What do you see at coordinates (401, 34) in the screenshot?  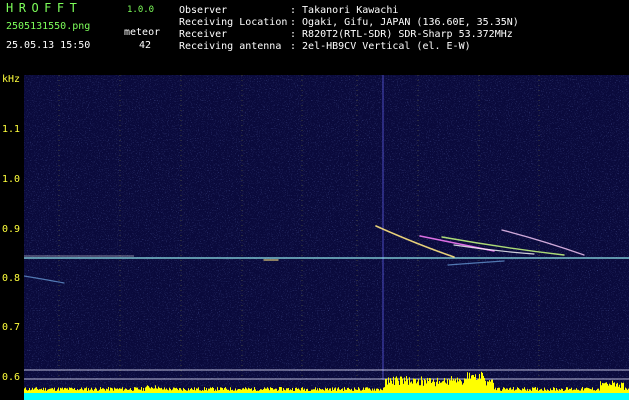 I see `receiver-value: : R820T2(RTL-SDR) SDR-Sharp 53.372MHz` at bounding box center [401, 34].